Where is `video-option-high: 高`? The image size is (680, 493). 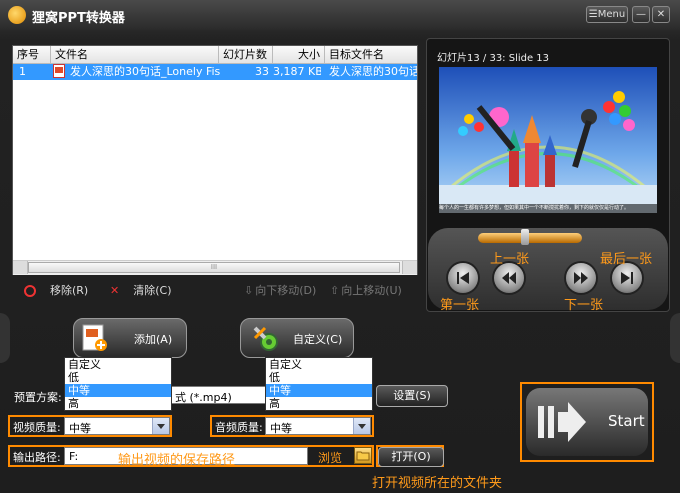
video-option-high: 高 is located at coordinates (118, 403).